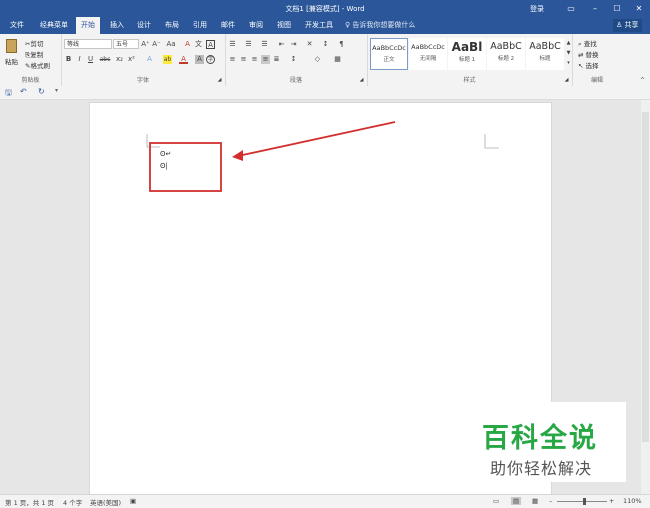  What do you see at coordinates (428, 54) in the screenshot?
I see `style-no-spacing: AaBbCcDc 无间隔` at bounding box center [428, 54].